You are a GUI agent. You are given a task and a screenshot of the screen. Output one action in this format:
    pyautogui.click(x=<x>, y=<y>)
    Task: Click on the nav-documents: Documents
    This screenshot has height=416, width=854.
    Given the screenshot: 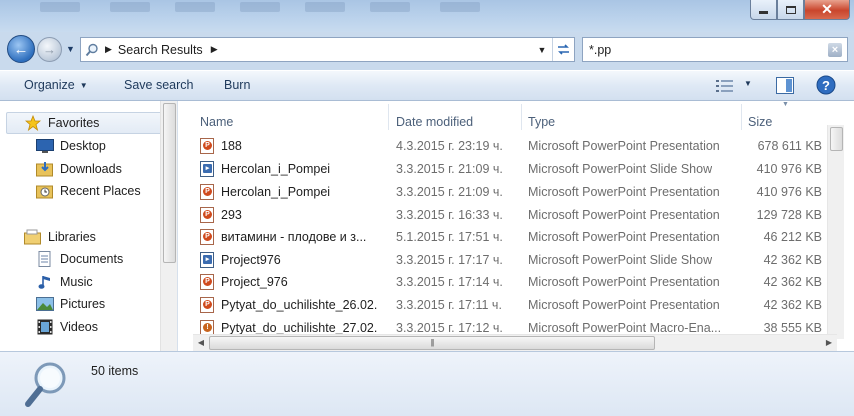 What is the action you would take?
    pyautogui.click(x=79, y=259)
    